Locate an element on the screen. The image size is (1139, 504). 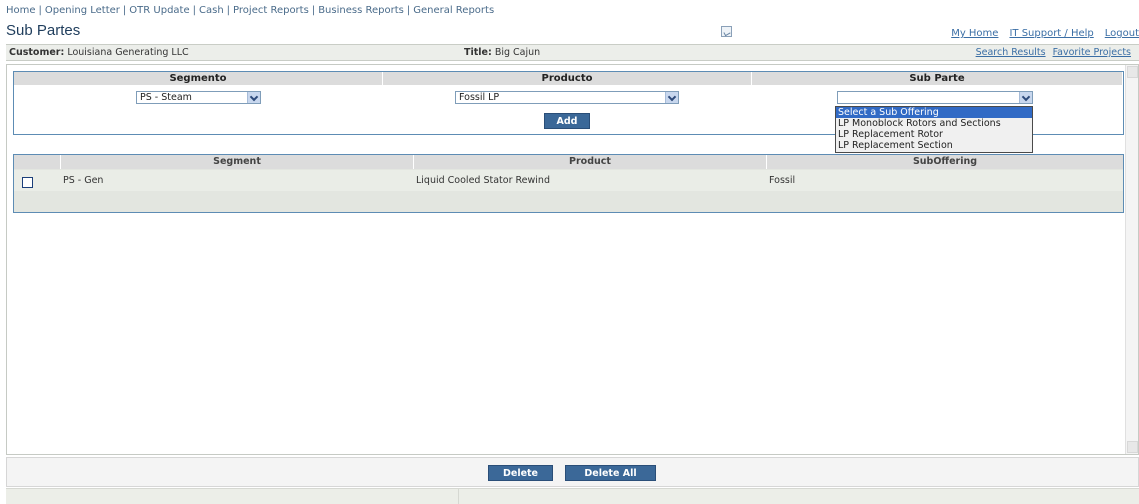
page-title: Sub Partes is located at coordinates (43, 30).